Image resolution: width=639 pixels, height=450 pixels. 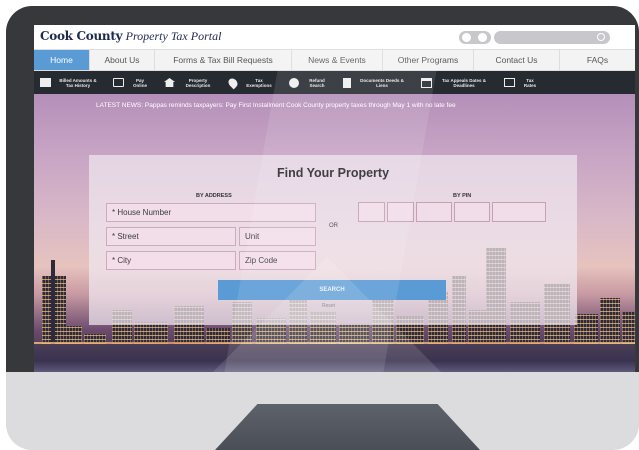 I want to click on site-logo: Cook County Property Tax Portal, so click(x=130, y=36).